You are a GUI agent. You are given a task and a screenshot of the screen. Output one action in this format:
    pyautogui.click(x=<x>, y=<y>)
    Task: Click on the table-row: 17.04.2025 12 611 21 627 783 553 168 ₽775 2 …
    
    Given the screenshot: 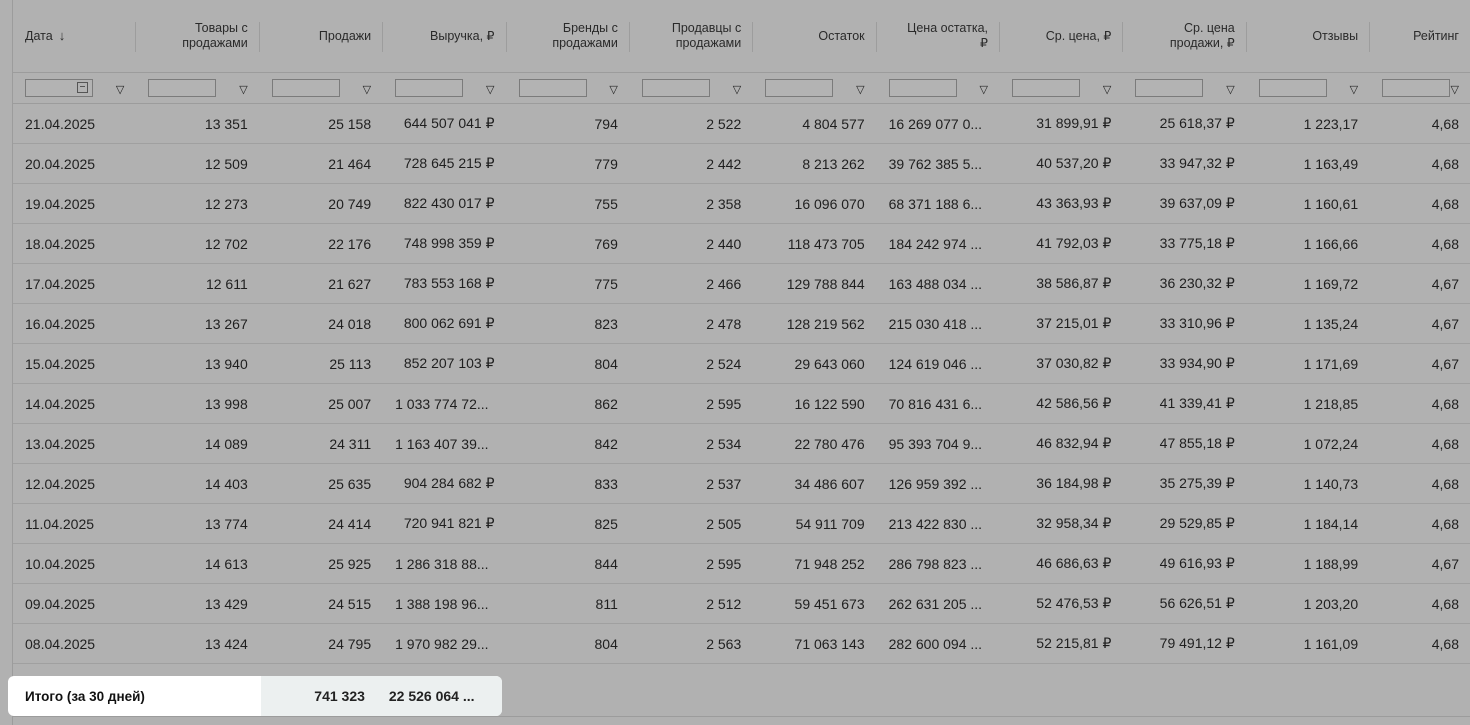 What is the action you would take?
    pyautogui.click(x=741, y=283)
    